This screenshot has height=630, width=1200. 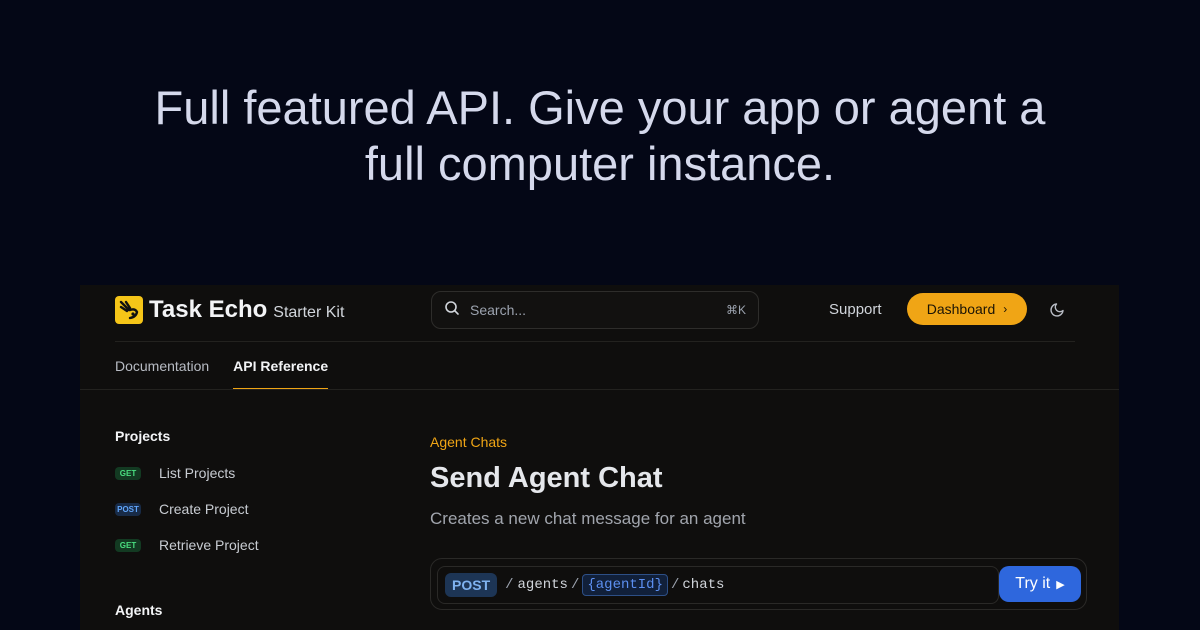 What do you see at coordinates (162, 373) in the screenshot?
I see `tab-documentation: Documentation` at bounding box center [162, 373].